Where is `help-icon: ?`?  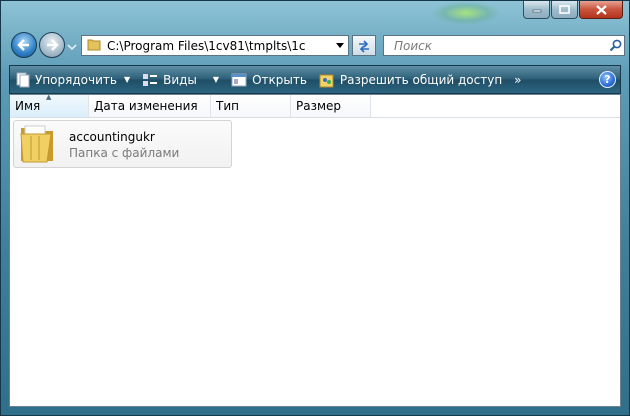 help-icon: ? is located at coordinates (607, 79).